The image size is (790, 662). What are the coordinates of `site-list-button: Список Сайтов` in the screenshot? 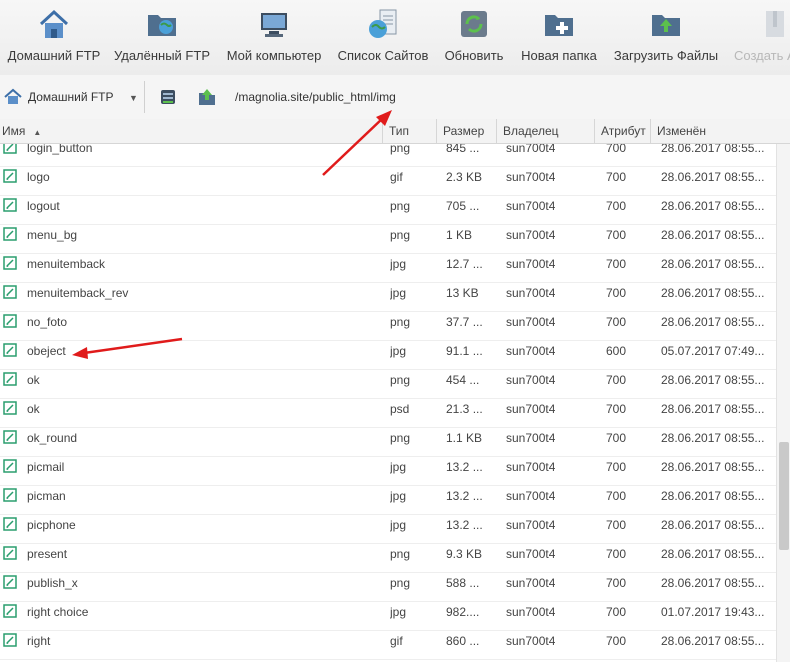 It's located at (383, 37).